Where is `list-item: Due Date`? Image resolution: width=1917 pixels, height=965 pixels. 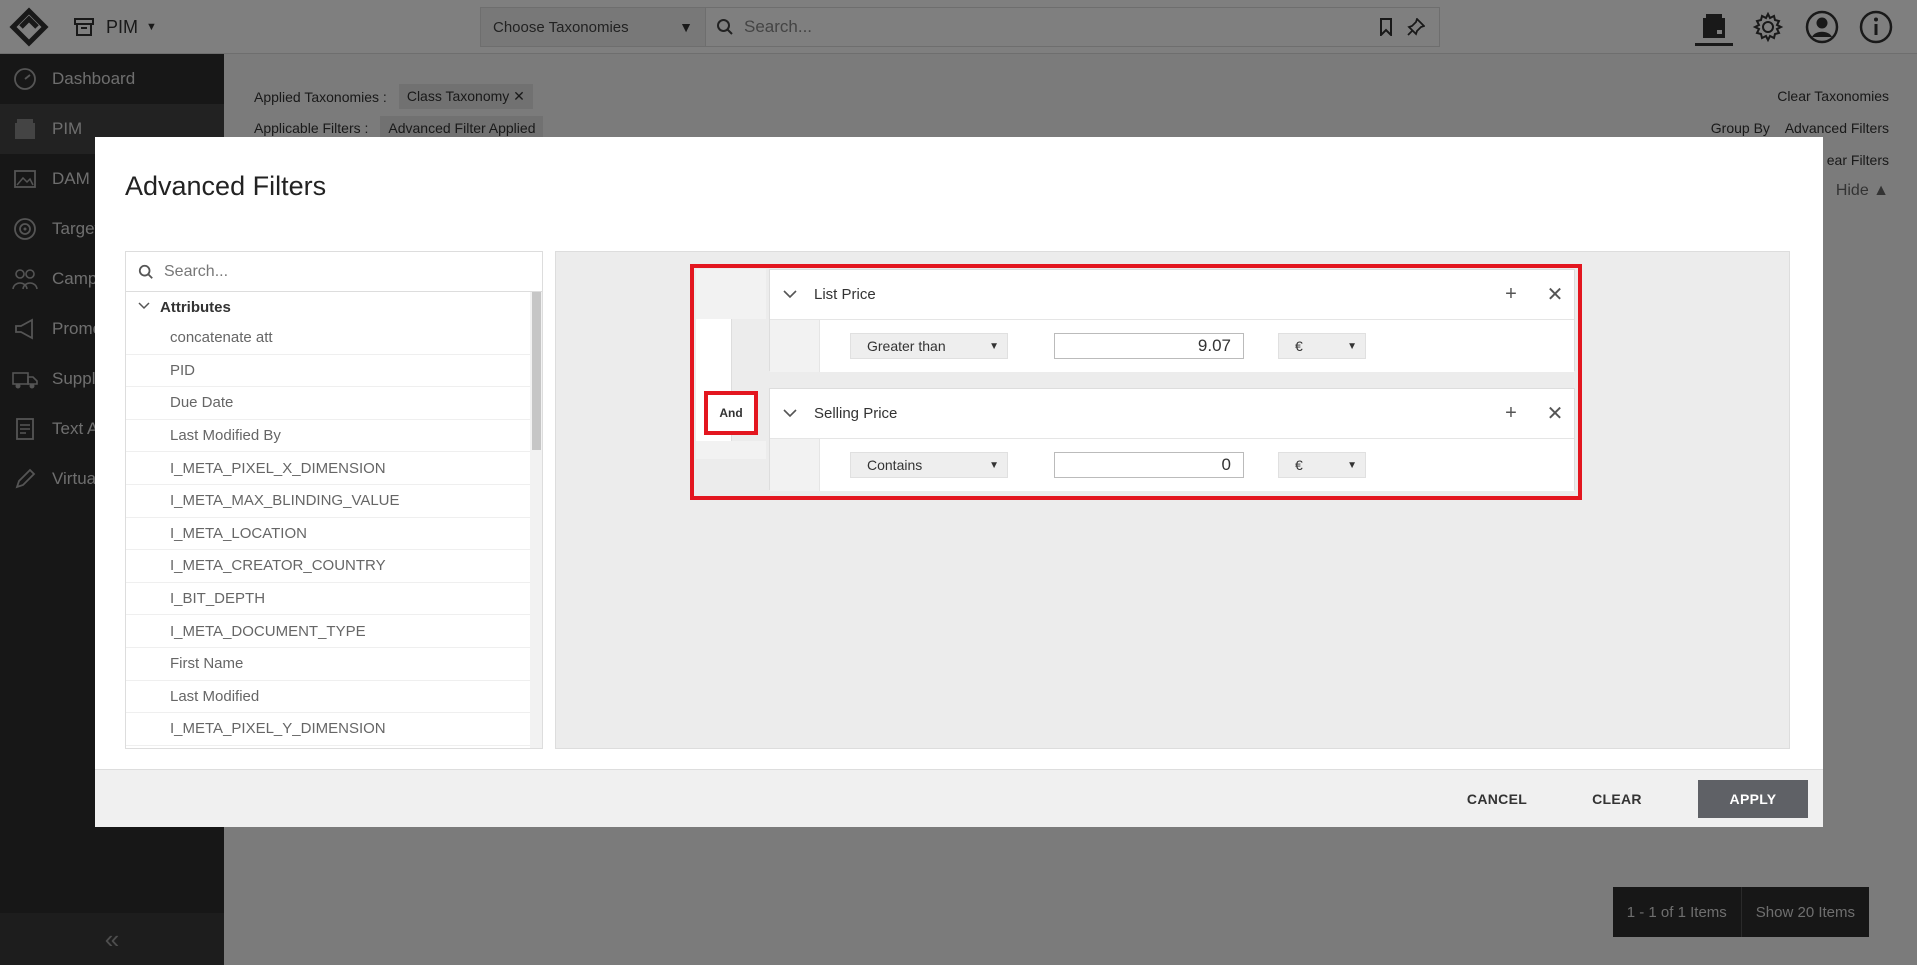
list-item: Due Date is located at coordinates (328, 403).